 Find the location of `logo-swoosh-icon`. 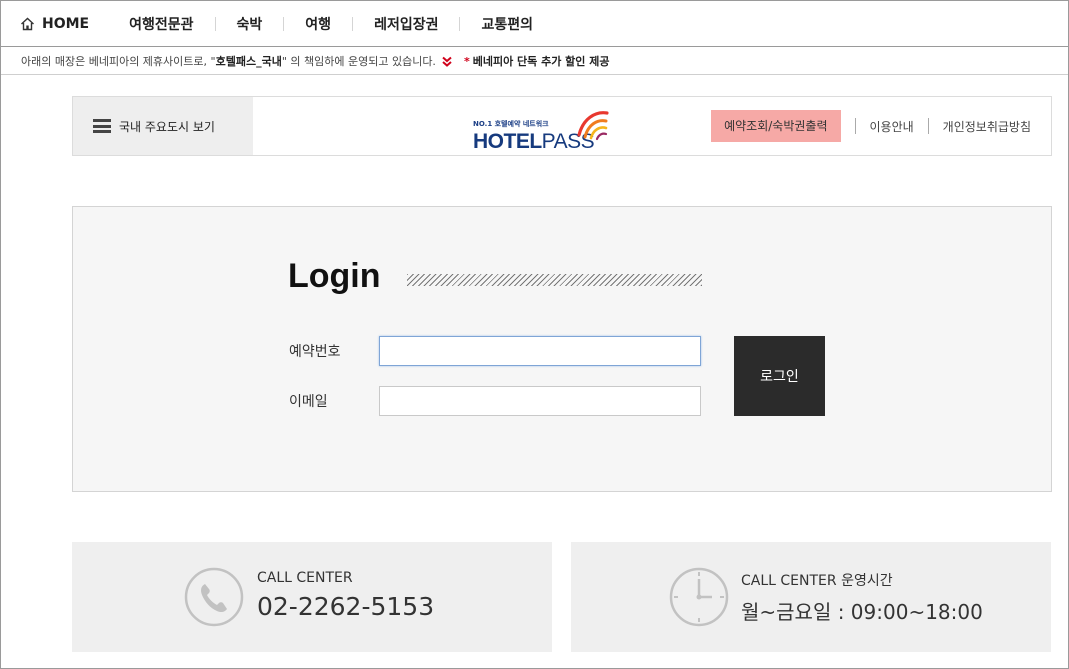

logo-swoosh-icon is located at coordinates (593, 126).